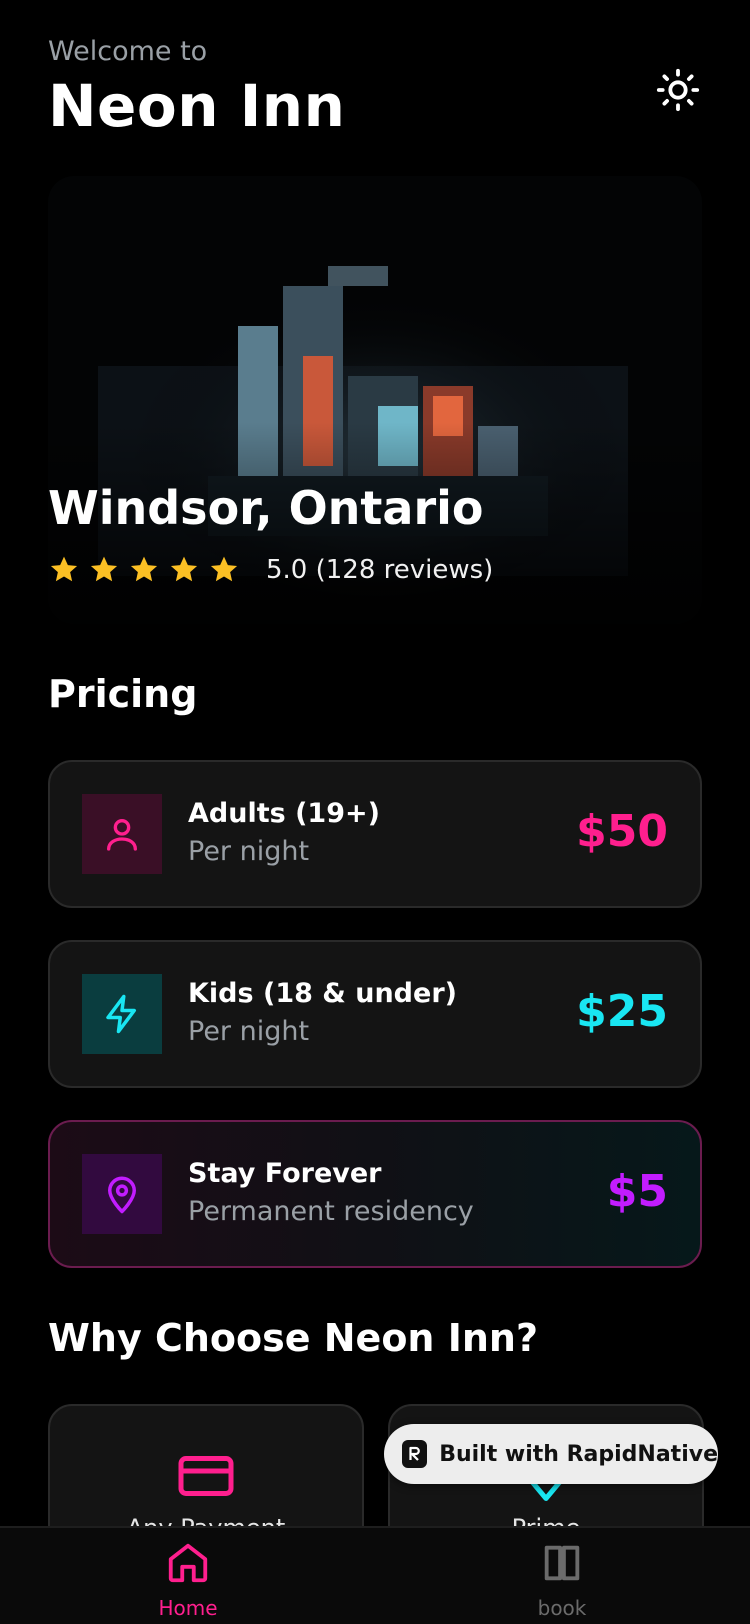 The width and height of the screenshot is (750, 1624). What do you see at coordinates (375, 1194) in the screenshot?
I see `price-card-stay-forever: Stay Forever Permanent residency $5` at bounding box center [375, 1194].